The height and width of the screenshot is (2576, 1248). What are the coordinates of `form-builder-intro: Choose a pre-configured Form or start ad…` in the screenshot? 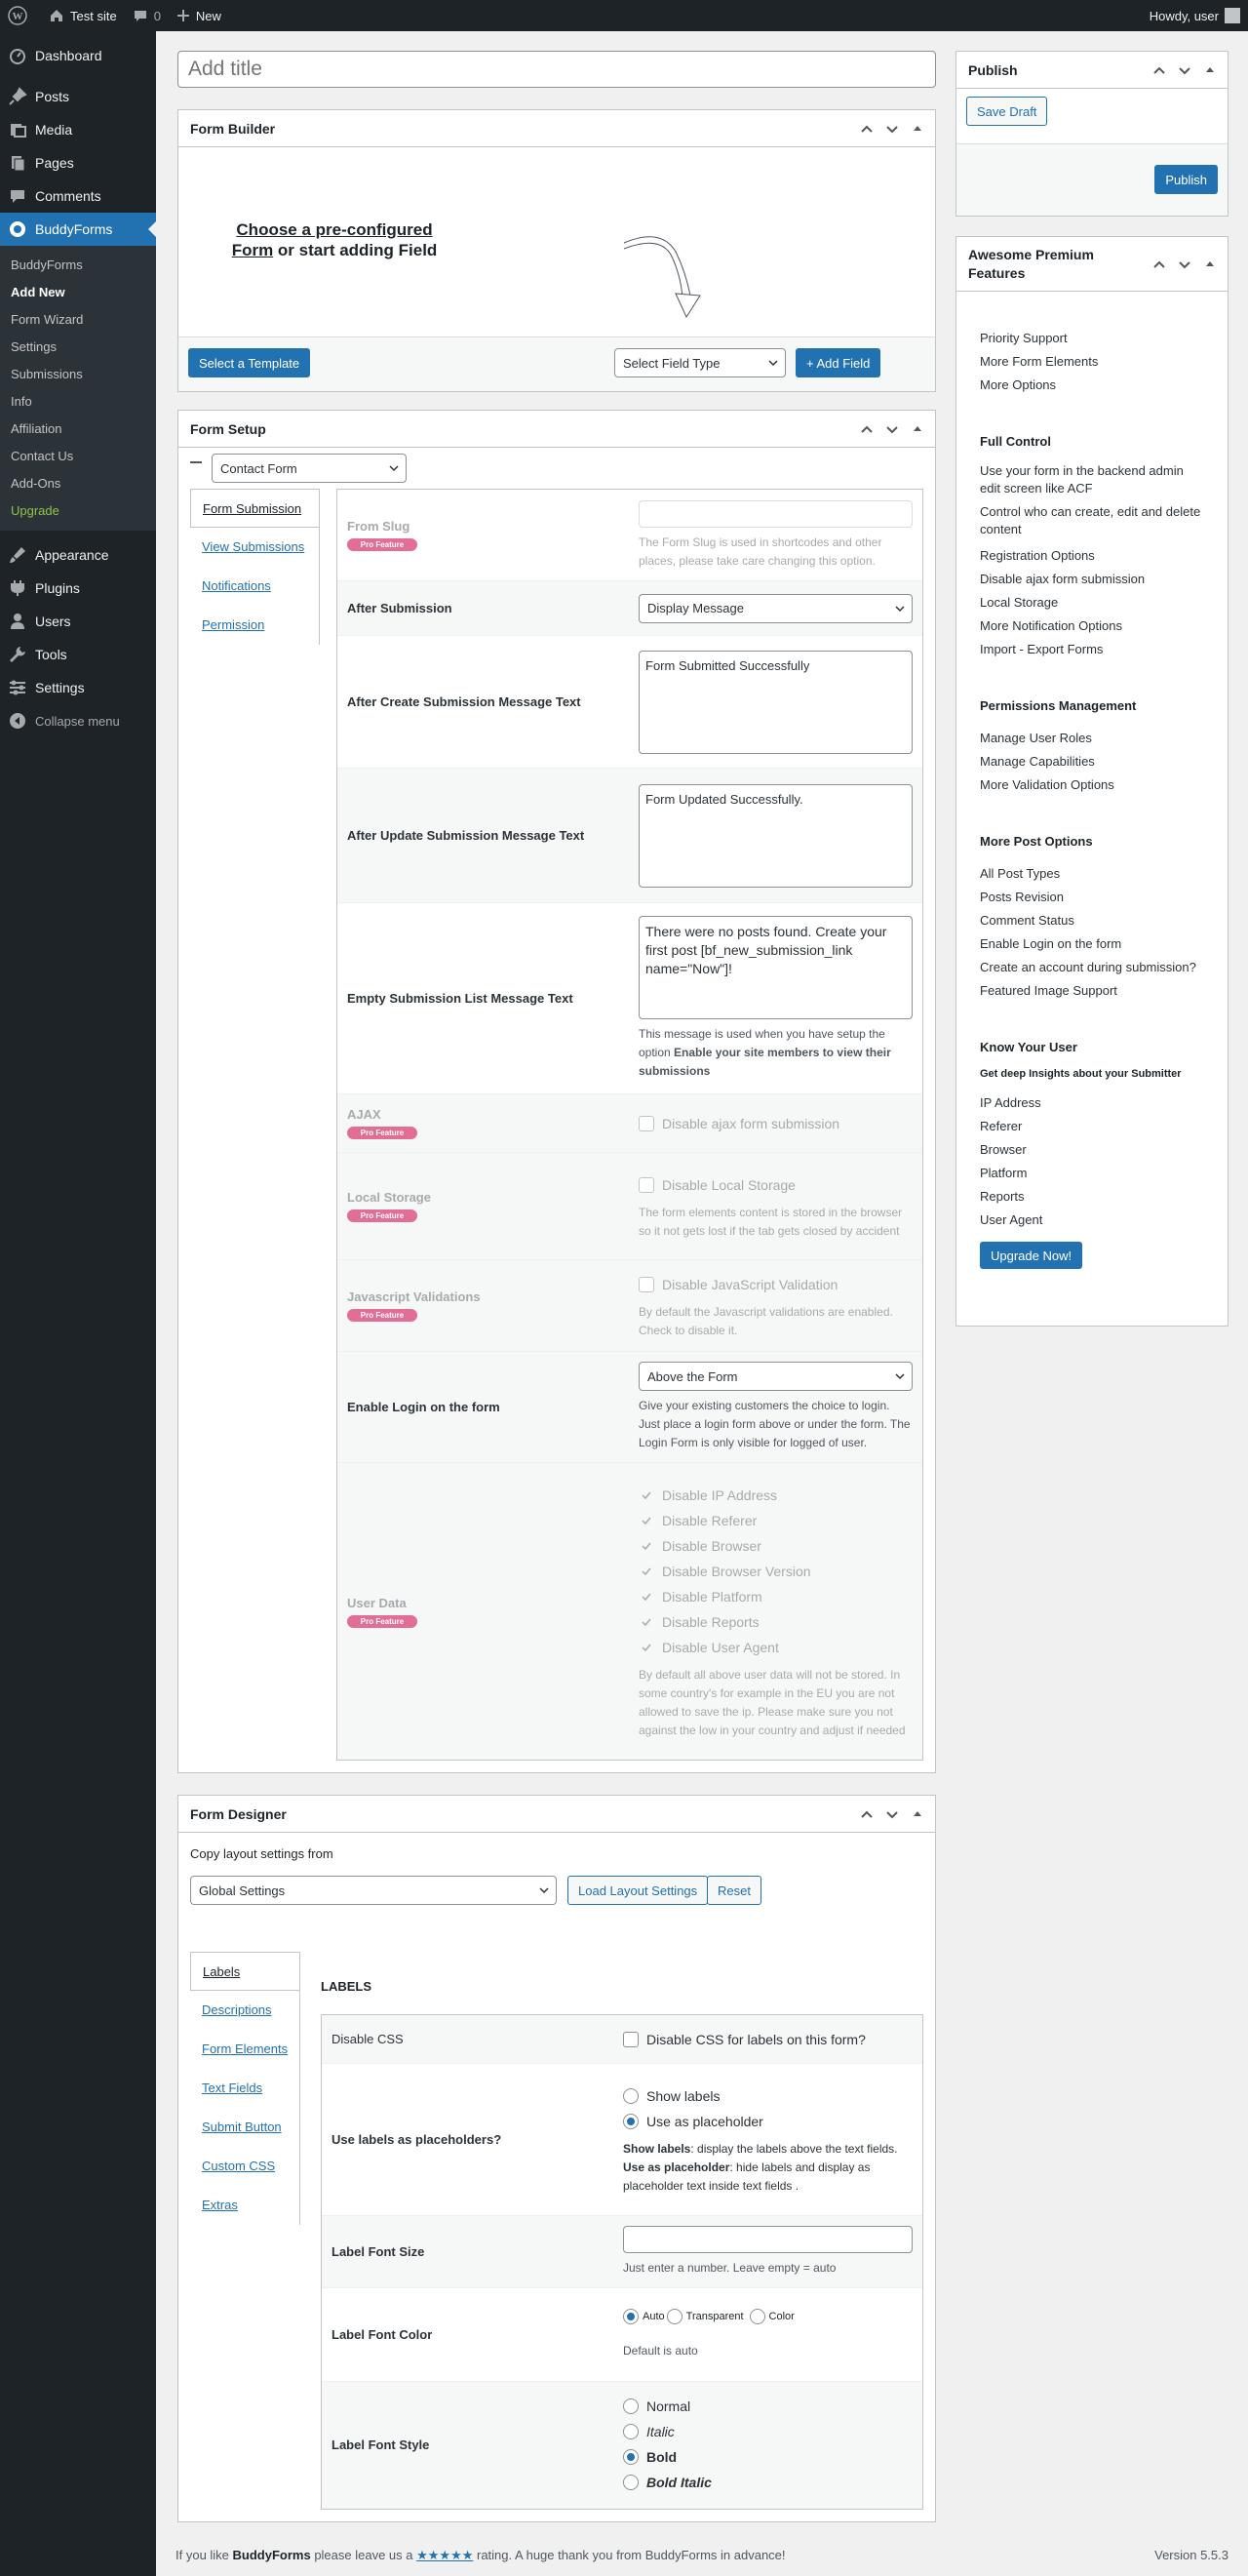 It's located at (334, 239).